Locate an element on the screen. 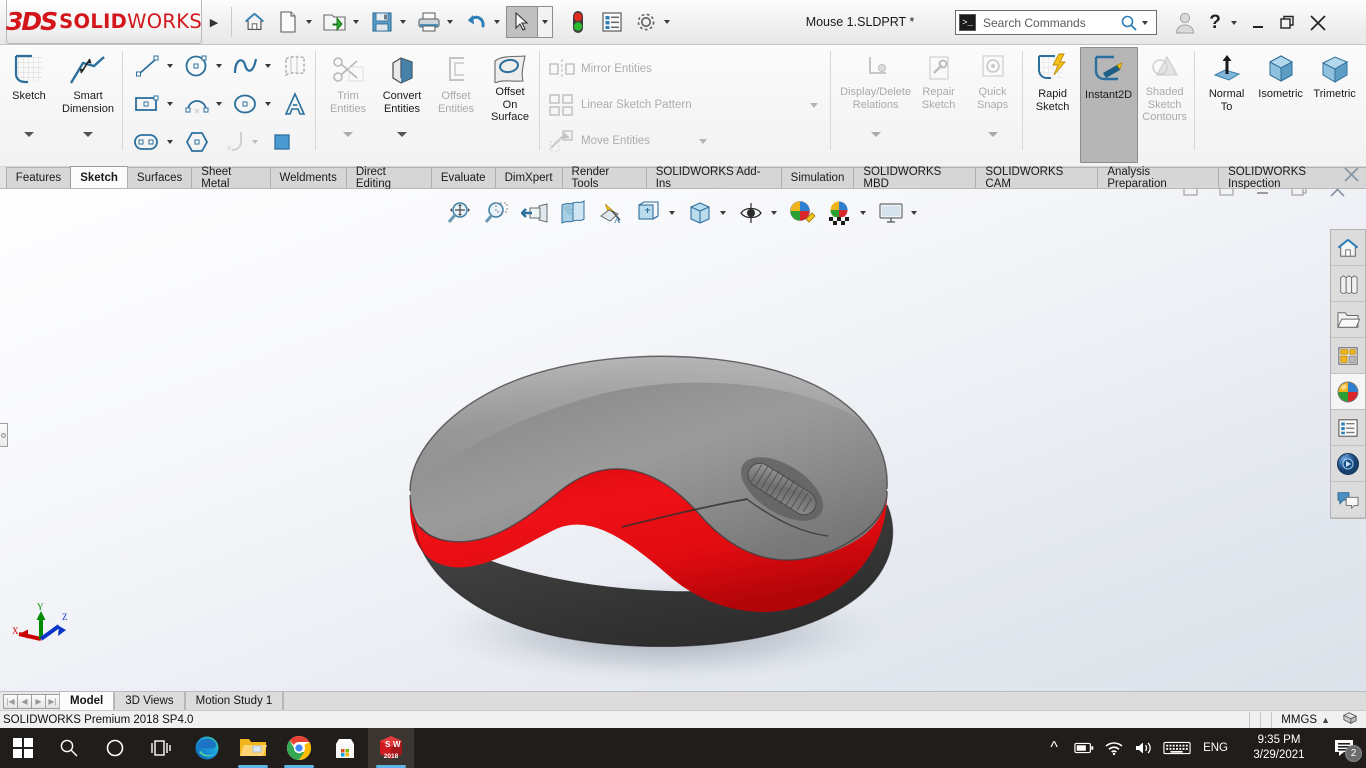 The height and width of the screenshot is (768, 1366). task-pane-resources is located at coordinates (1348, 248).